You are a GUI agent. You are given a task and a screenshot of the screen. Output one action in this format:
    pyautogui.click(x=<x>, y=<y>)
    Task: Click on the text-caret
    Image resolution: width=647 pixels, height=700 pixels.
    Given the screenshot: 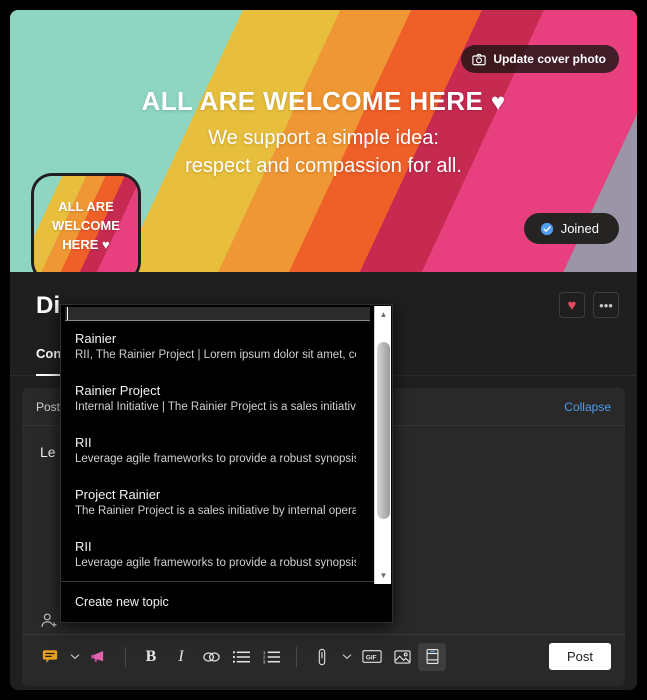 What is the action you would take?
    pyautogui.click(x=67, y=313)
    